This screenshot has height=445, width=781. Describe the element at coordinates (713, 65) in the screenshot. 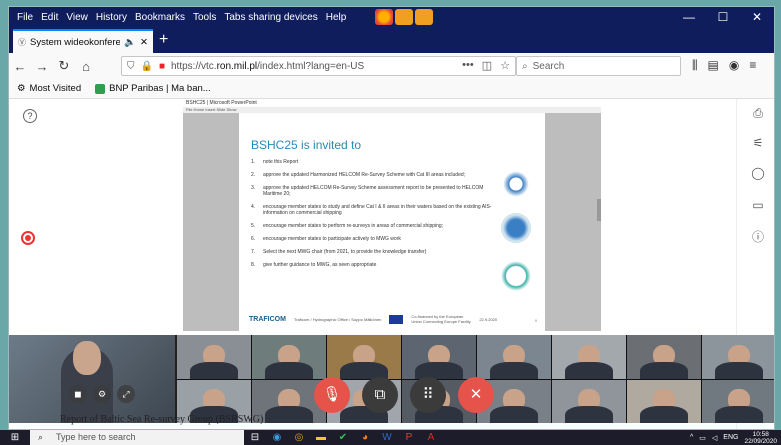

I see `sidebar-icon: ▤` at that location.